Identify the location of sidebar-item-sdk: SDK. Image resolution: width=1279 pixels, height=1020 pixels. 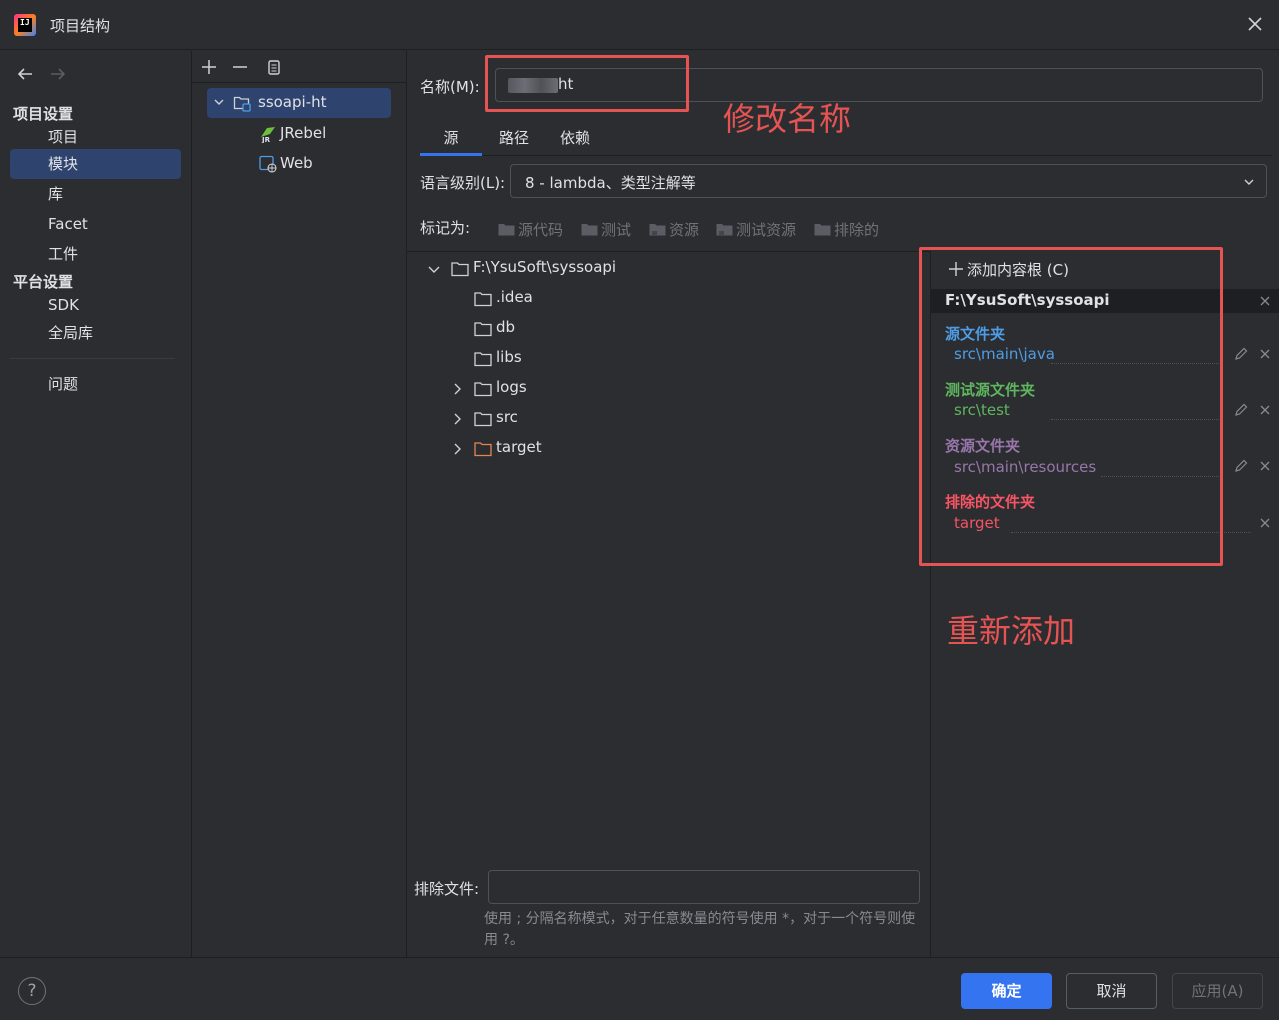
(95, 305).